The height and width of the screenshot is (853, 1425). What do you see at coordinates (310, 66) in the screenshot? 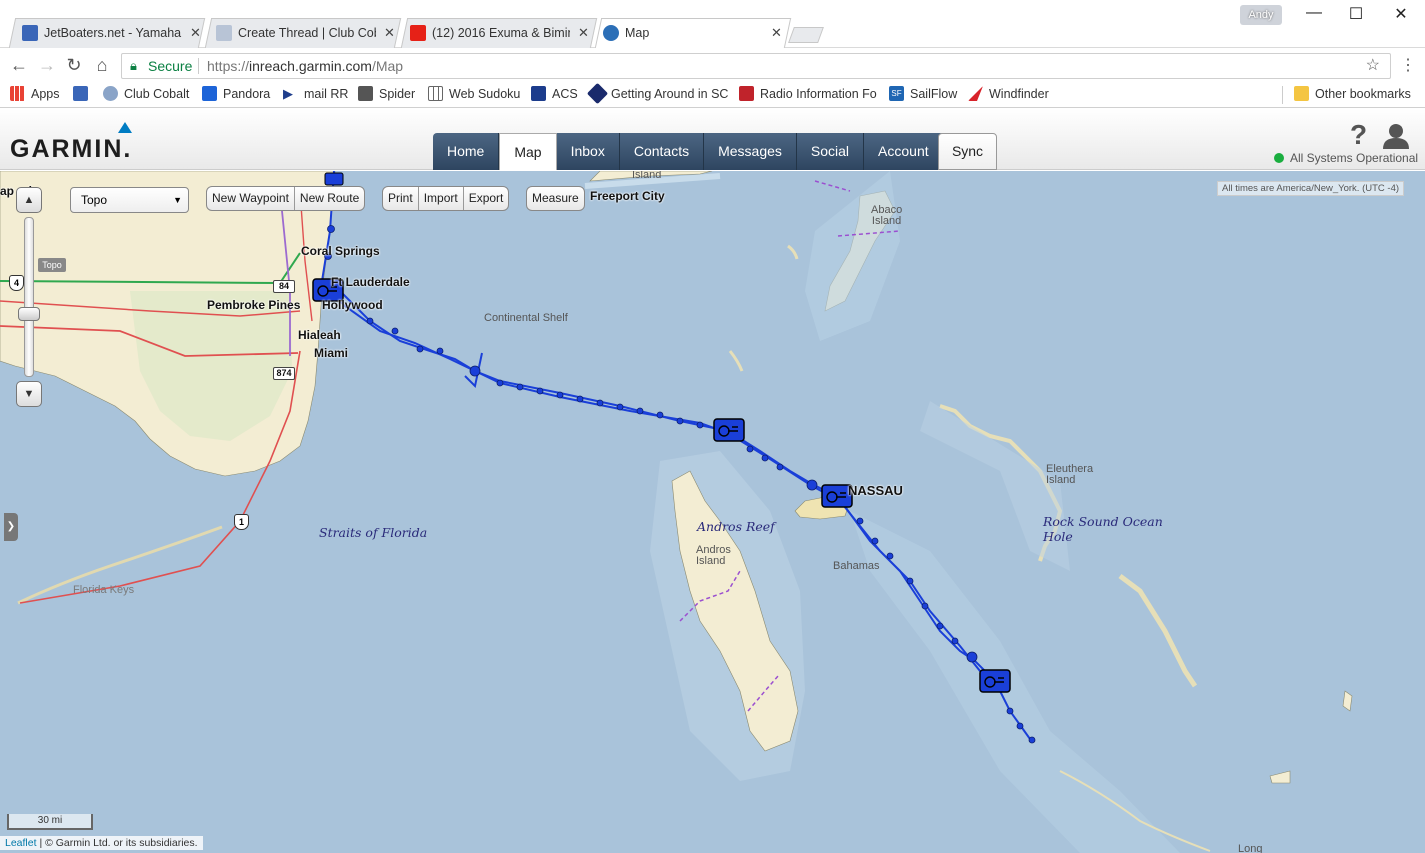
I see `url-host: inreach.garmin.com` at bounding box center [310, 66].